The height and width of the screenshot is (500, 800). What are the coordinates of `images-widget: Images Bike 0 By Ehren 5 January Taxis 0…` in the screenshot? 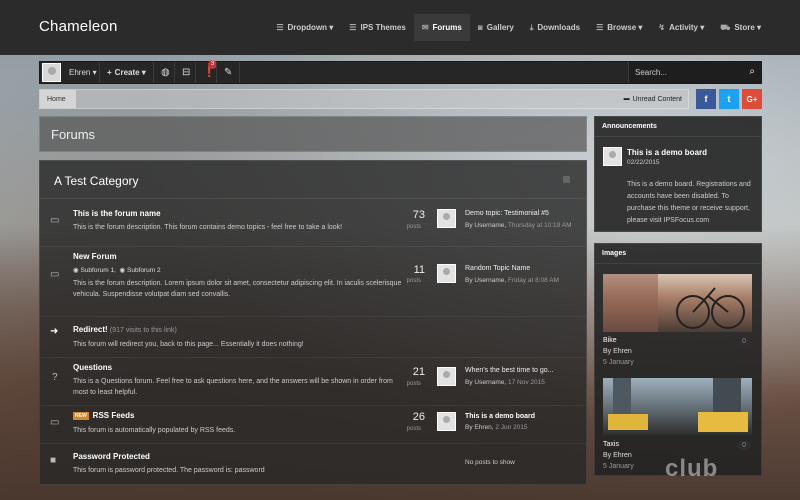 It's located at (678, 359).